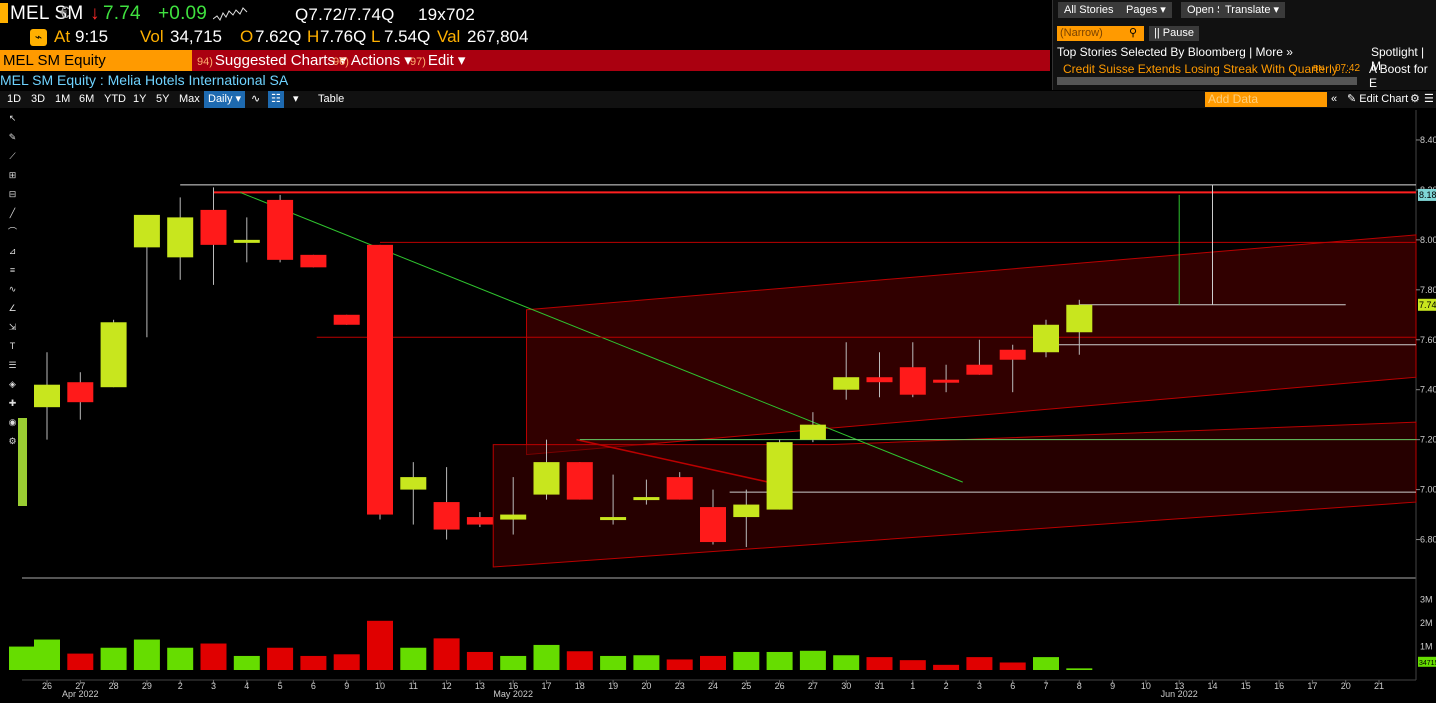 The image size is (1436, 703). What do you see at coordinates (1426, 600) in the screenshot?
I see `volume-tick-label: 3M` at bounding box center [1426, 600].